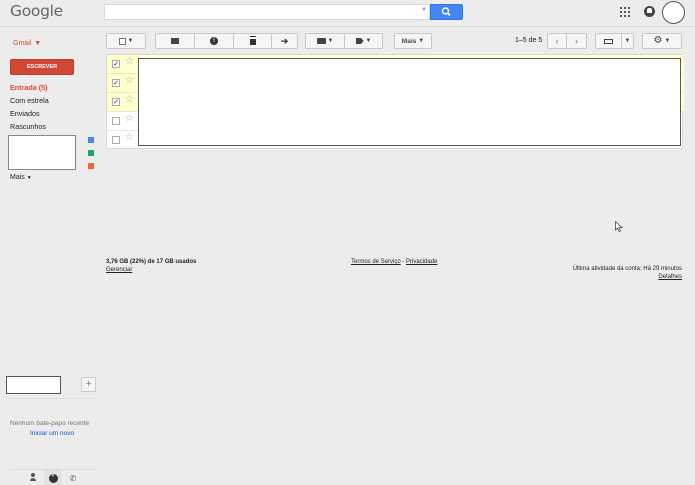 The width and height of the screenshot is (695, 485). What do you see at coordinates (409, 41) in the screenshot?
I see `more-button-label: Mais` at bounding box center [409, 41].